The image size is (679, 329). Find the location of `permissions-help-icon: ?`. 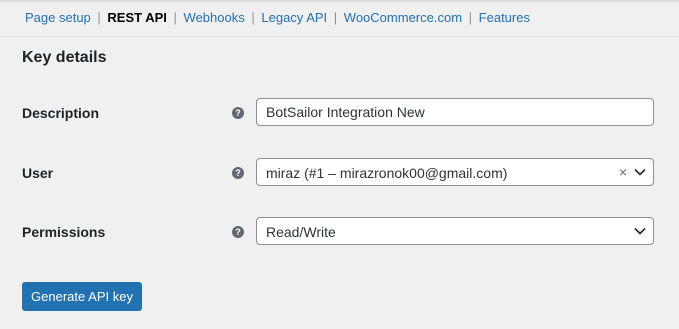

permissions-help-icon: ? is located at coordinates (238, 232).